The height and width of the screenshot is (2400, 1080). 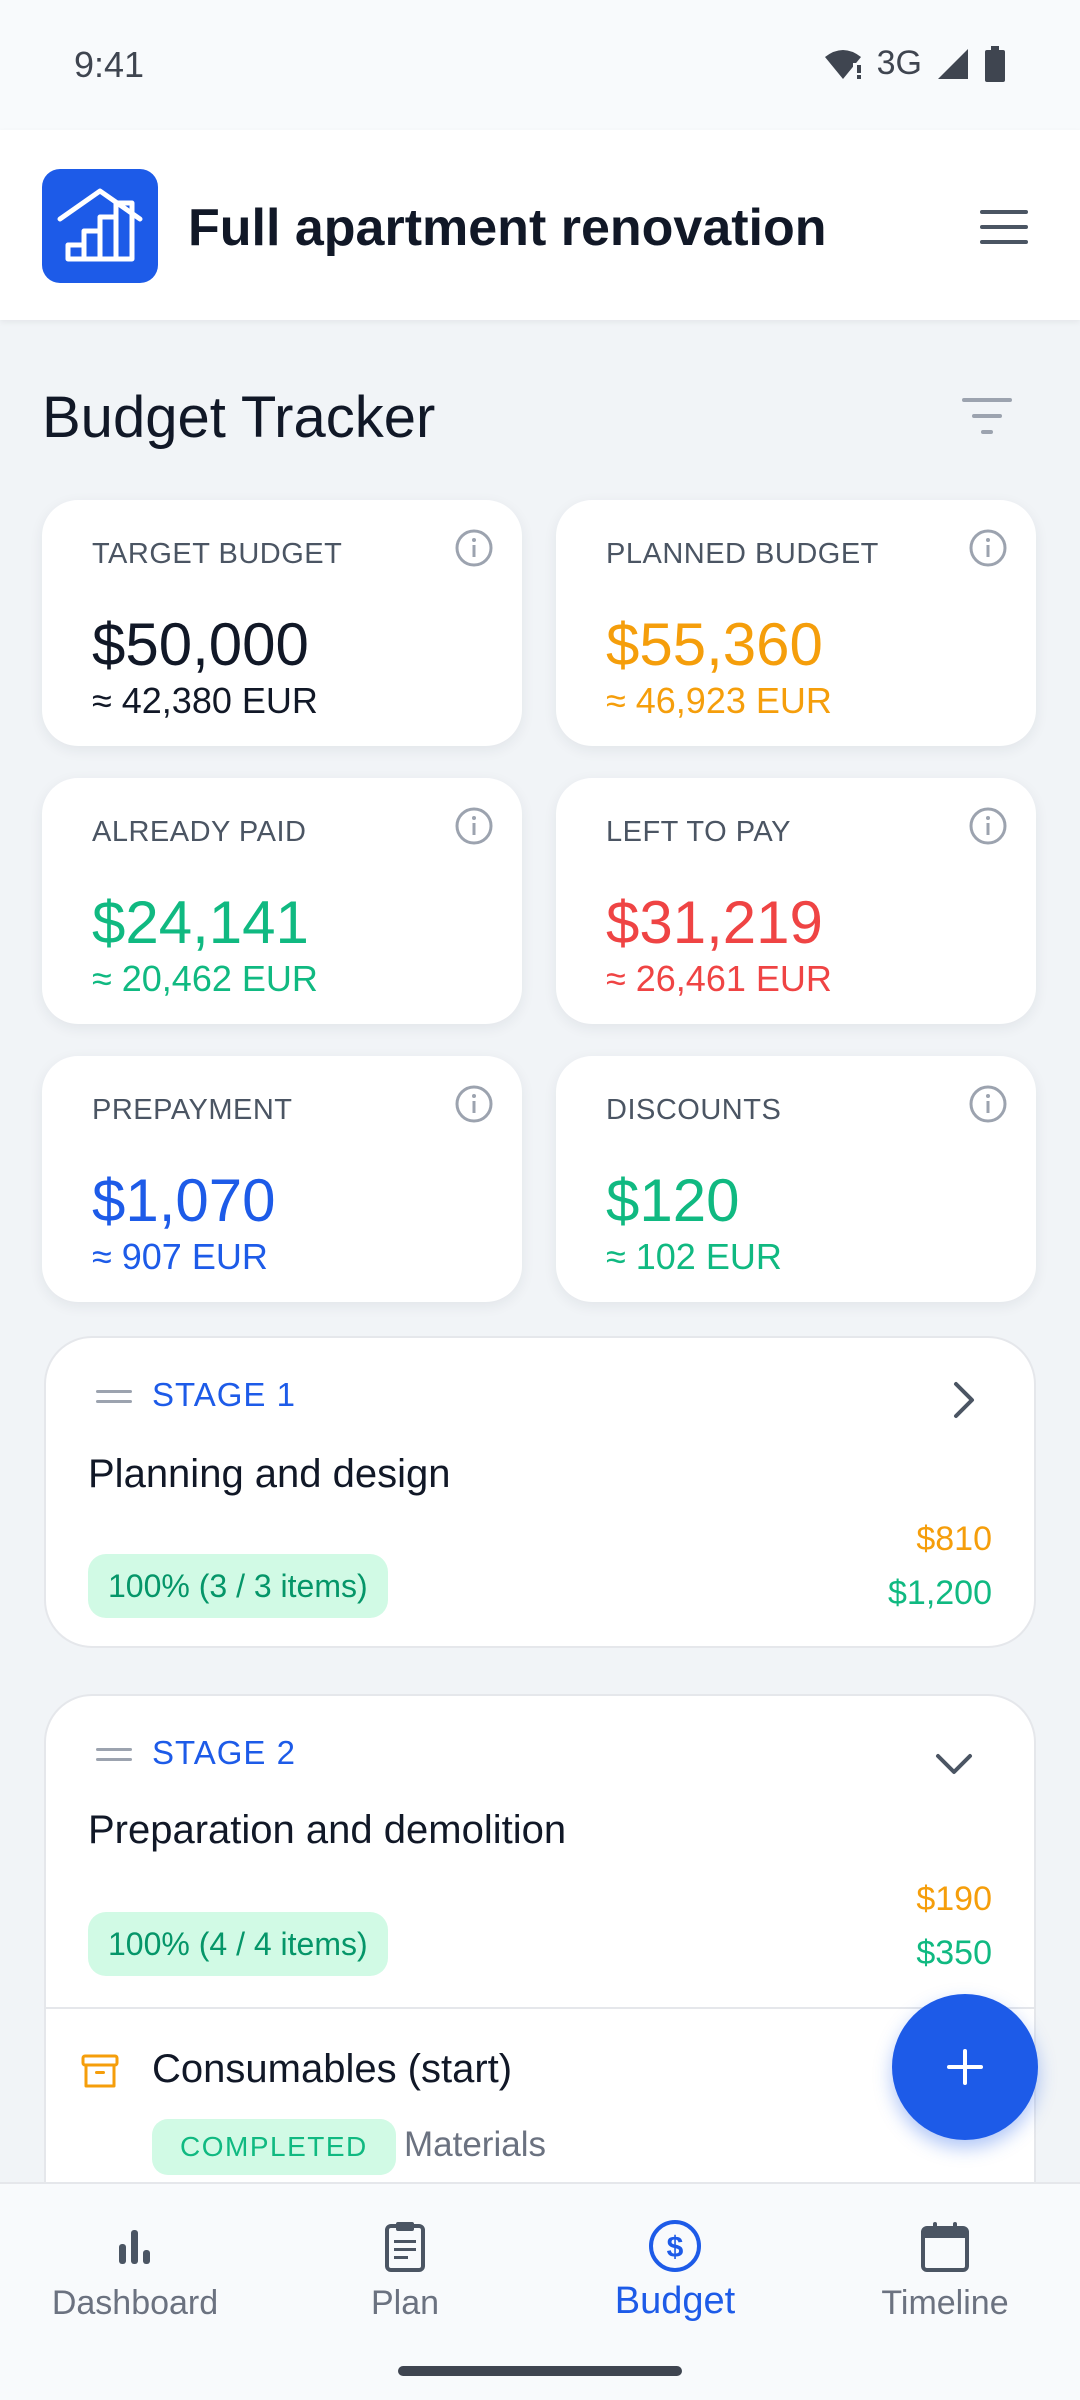 I want to click on status-badge: COMPLETED, so click(x=274, y=2147).